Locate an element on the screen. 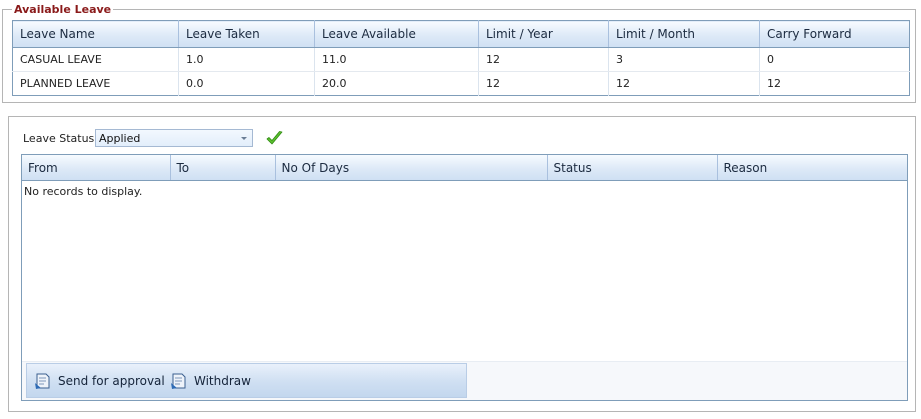  available-leave-legend: Available Leave is located at coordinates (63, 9).